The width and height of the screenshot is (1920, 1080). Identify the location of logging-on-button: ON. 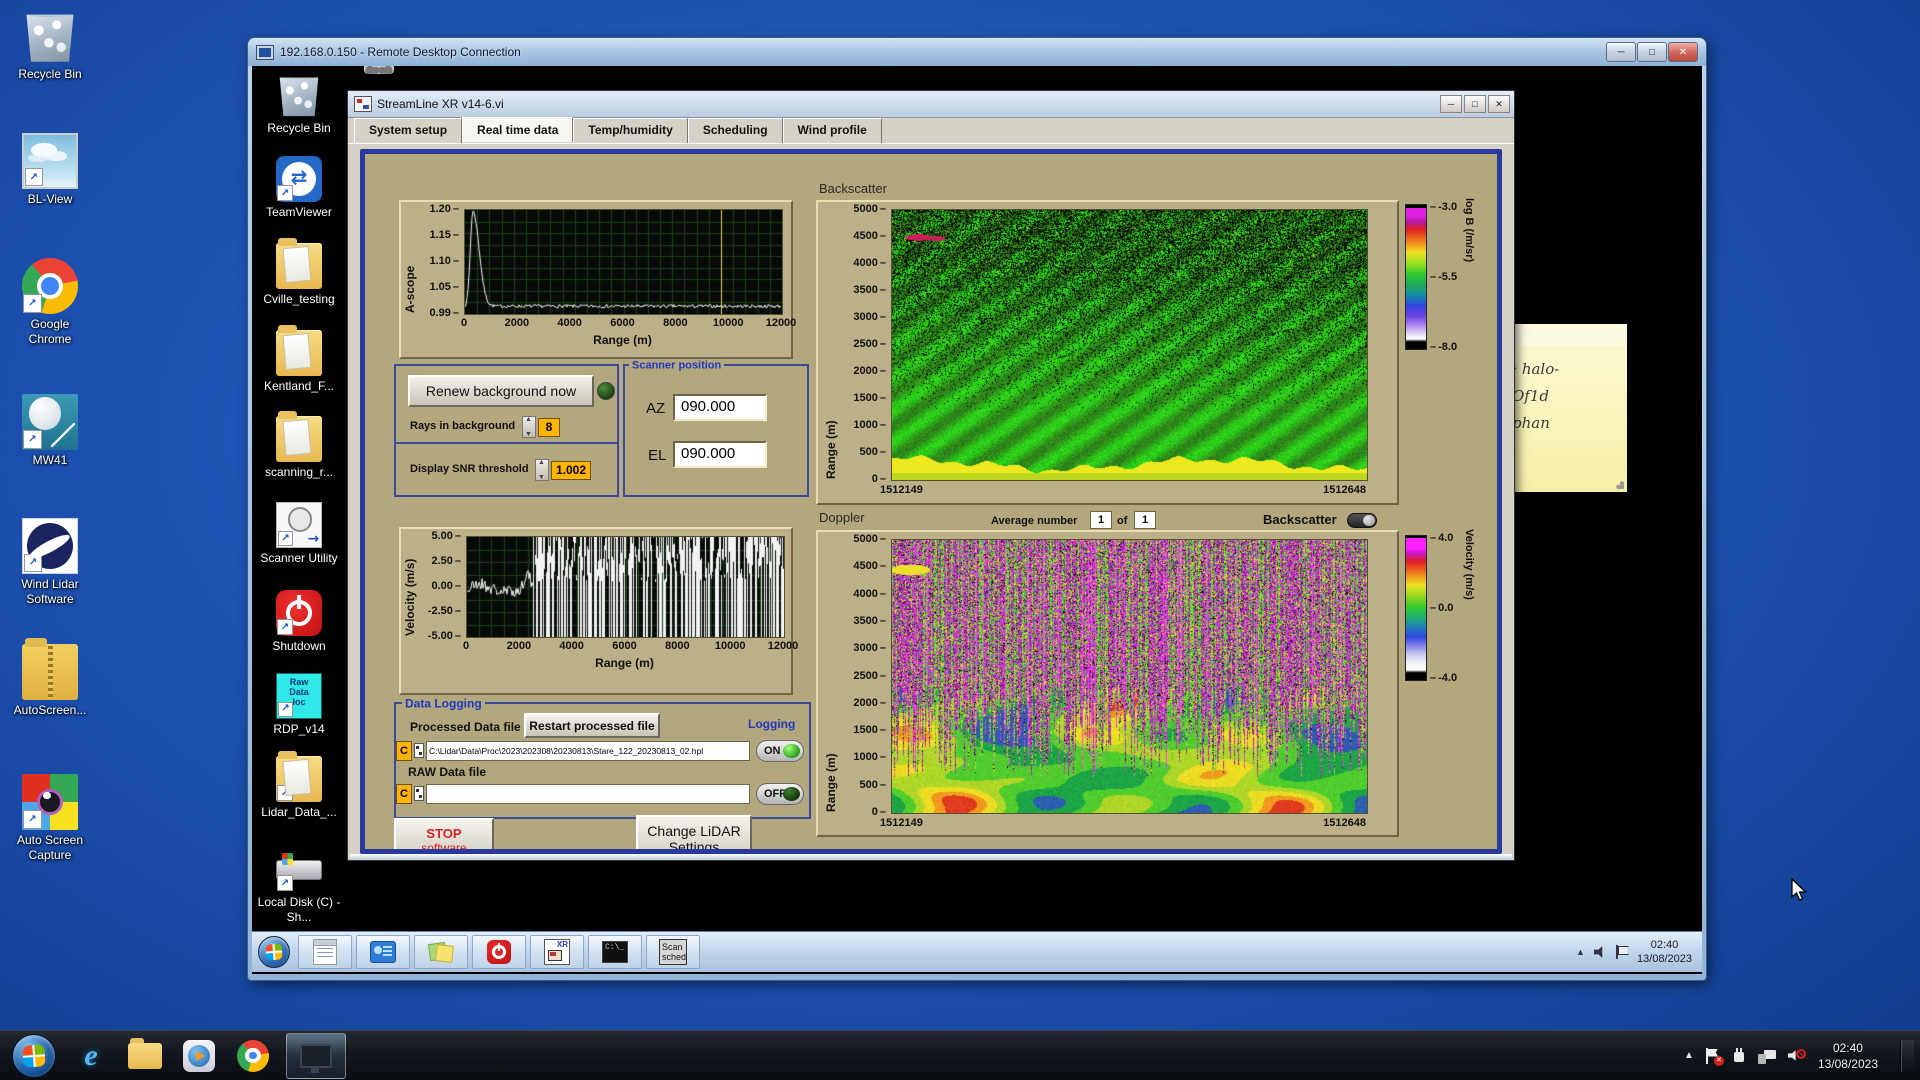
(780, 751).